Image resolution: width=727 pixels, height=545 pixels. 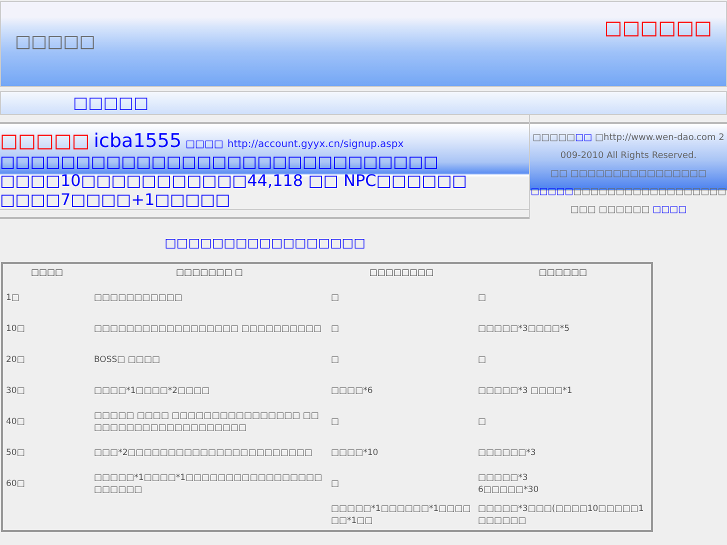 What do you see at coordinates (355, 453) in the screenshot?
I see `table-cell-text: □□□□*10` at bounding box center [355, 453].